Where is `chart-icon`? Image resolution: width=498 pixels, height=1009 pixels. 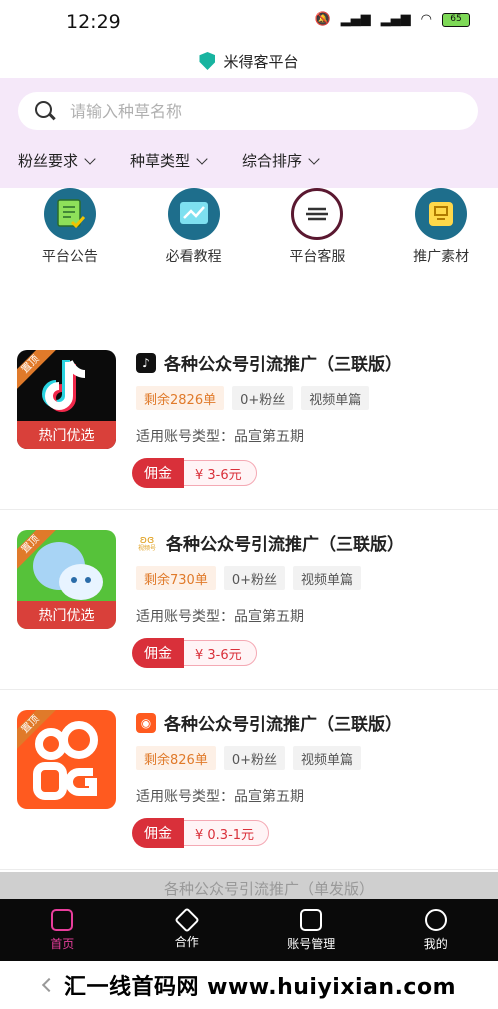
chart-icon is located at coordinates (193, 214).